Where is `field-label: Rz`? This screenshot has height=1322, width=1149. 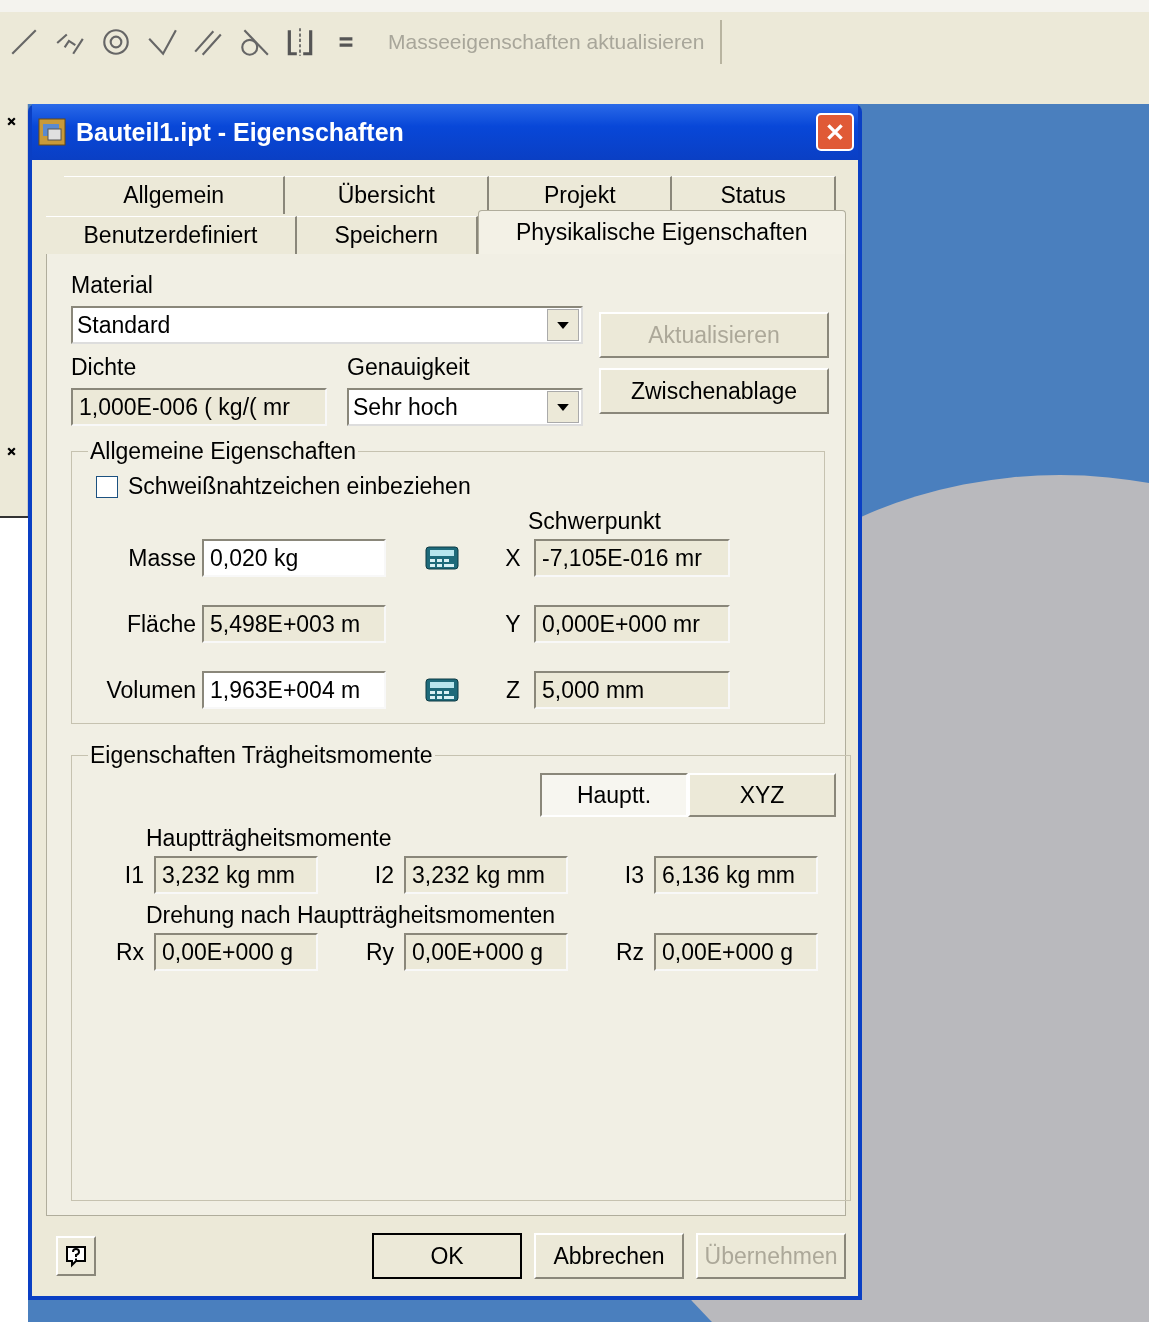 field-label: Rz is located at coordinates (629, 952).